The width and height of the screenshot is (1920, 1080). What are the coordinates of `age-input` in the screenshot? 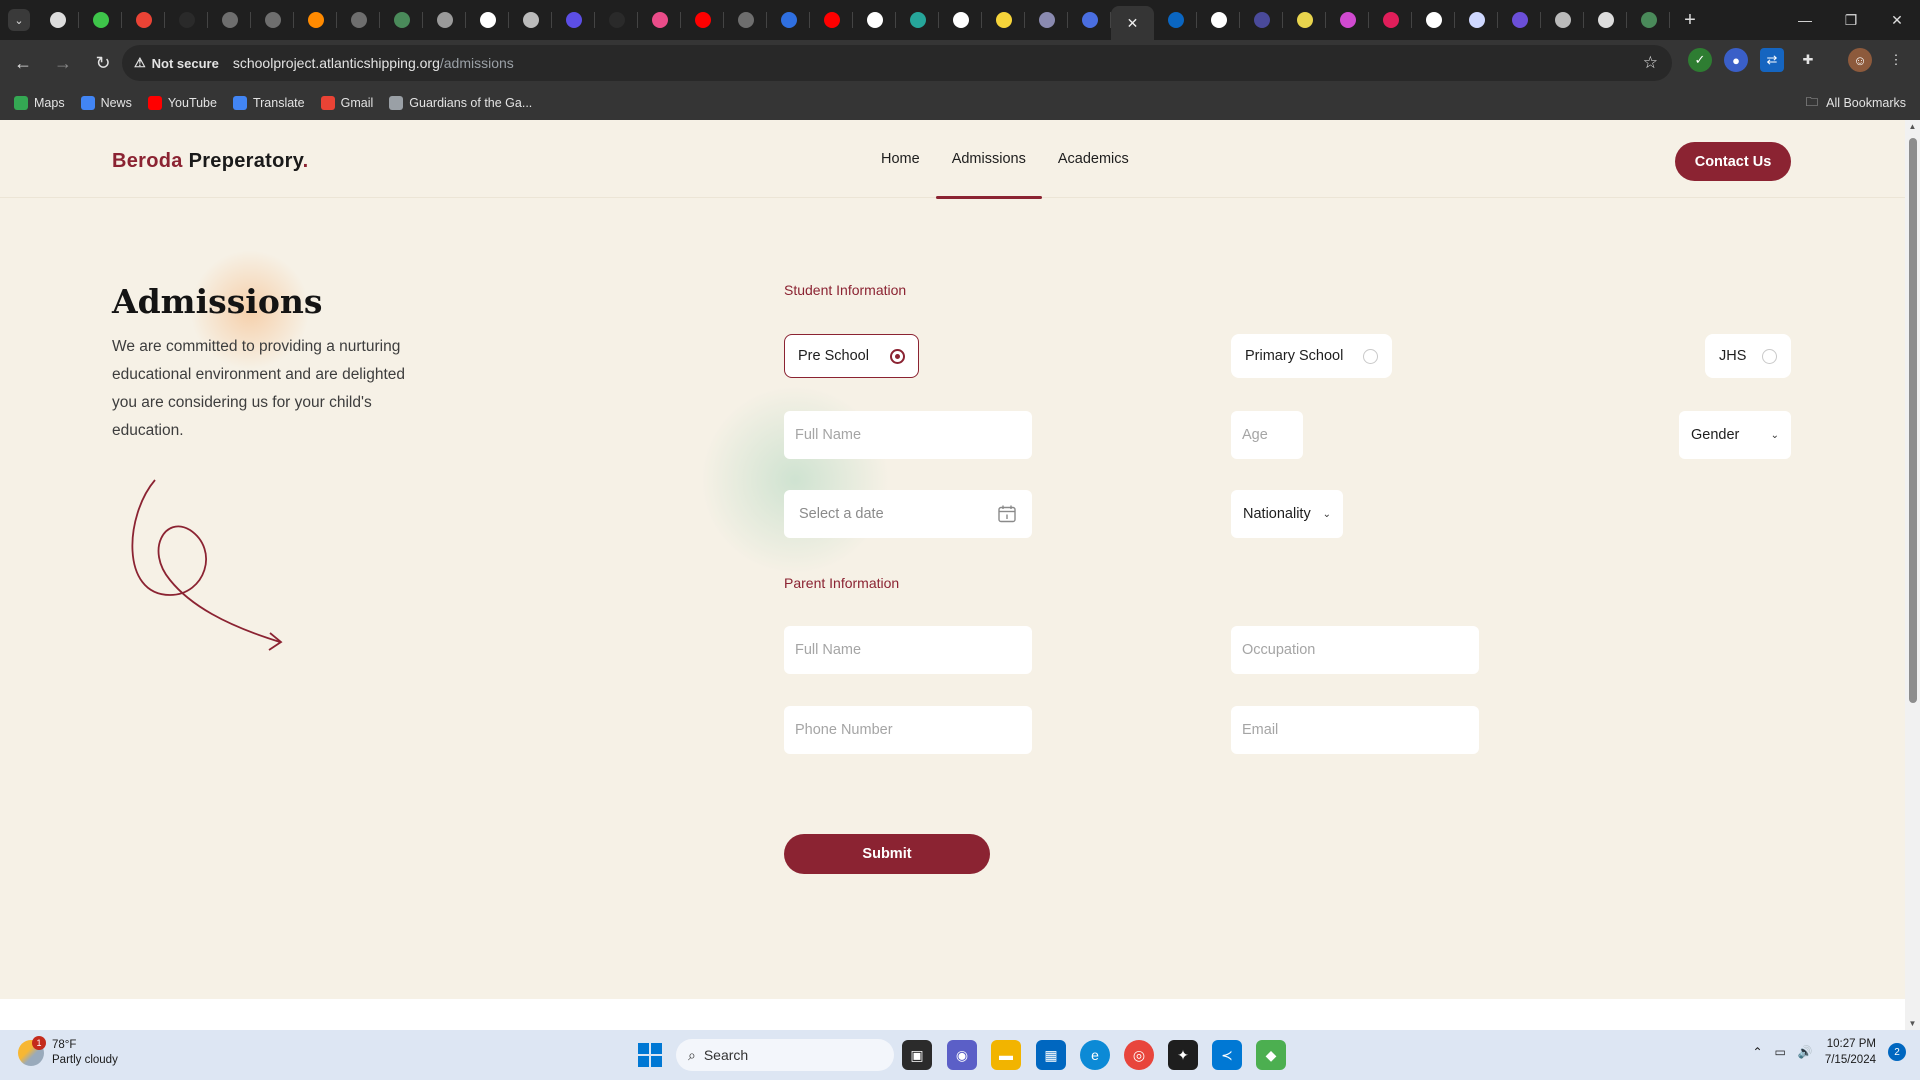 It's located at (1267, 435).